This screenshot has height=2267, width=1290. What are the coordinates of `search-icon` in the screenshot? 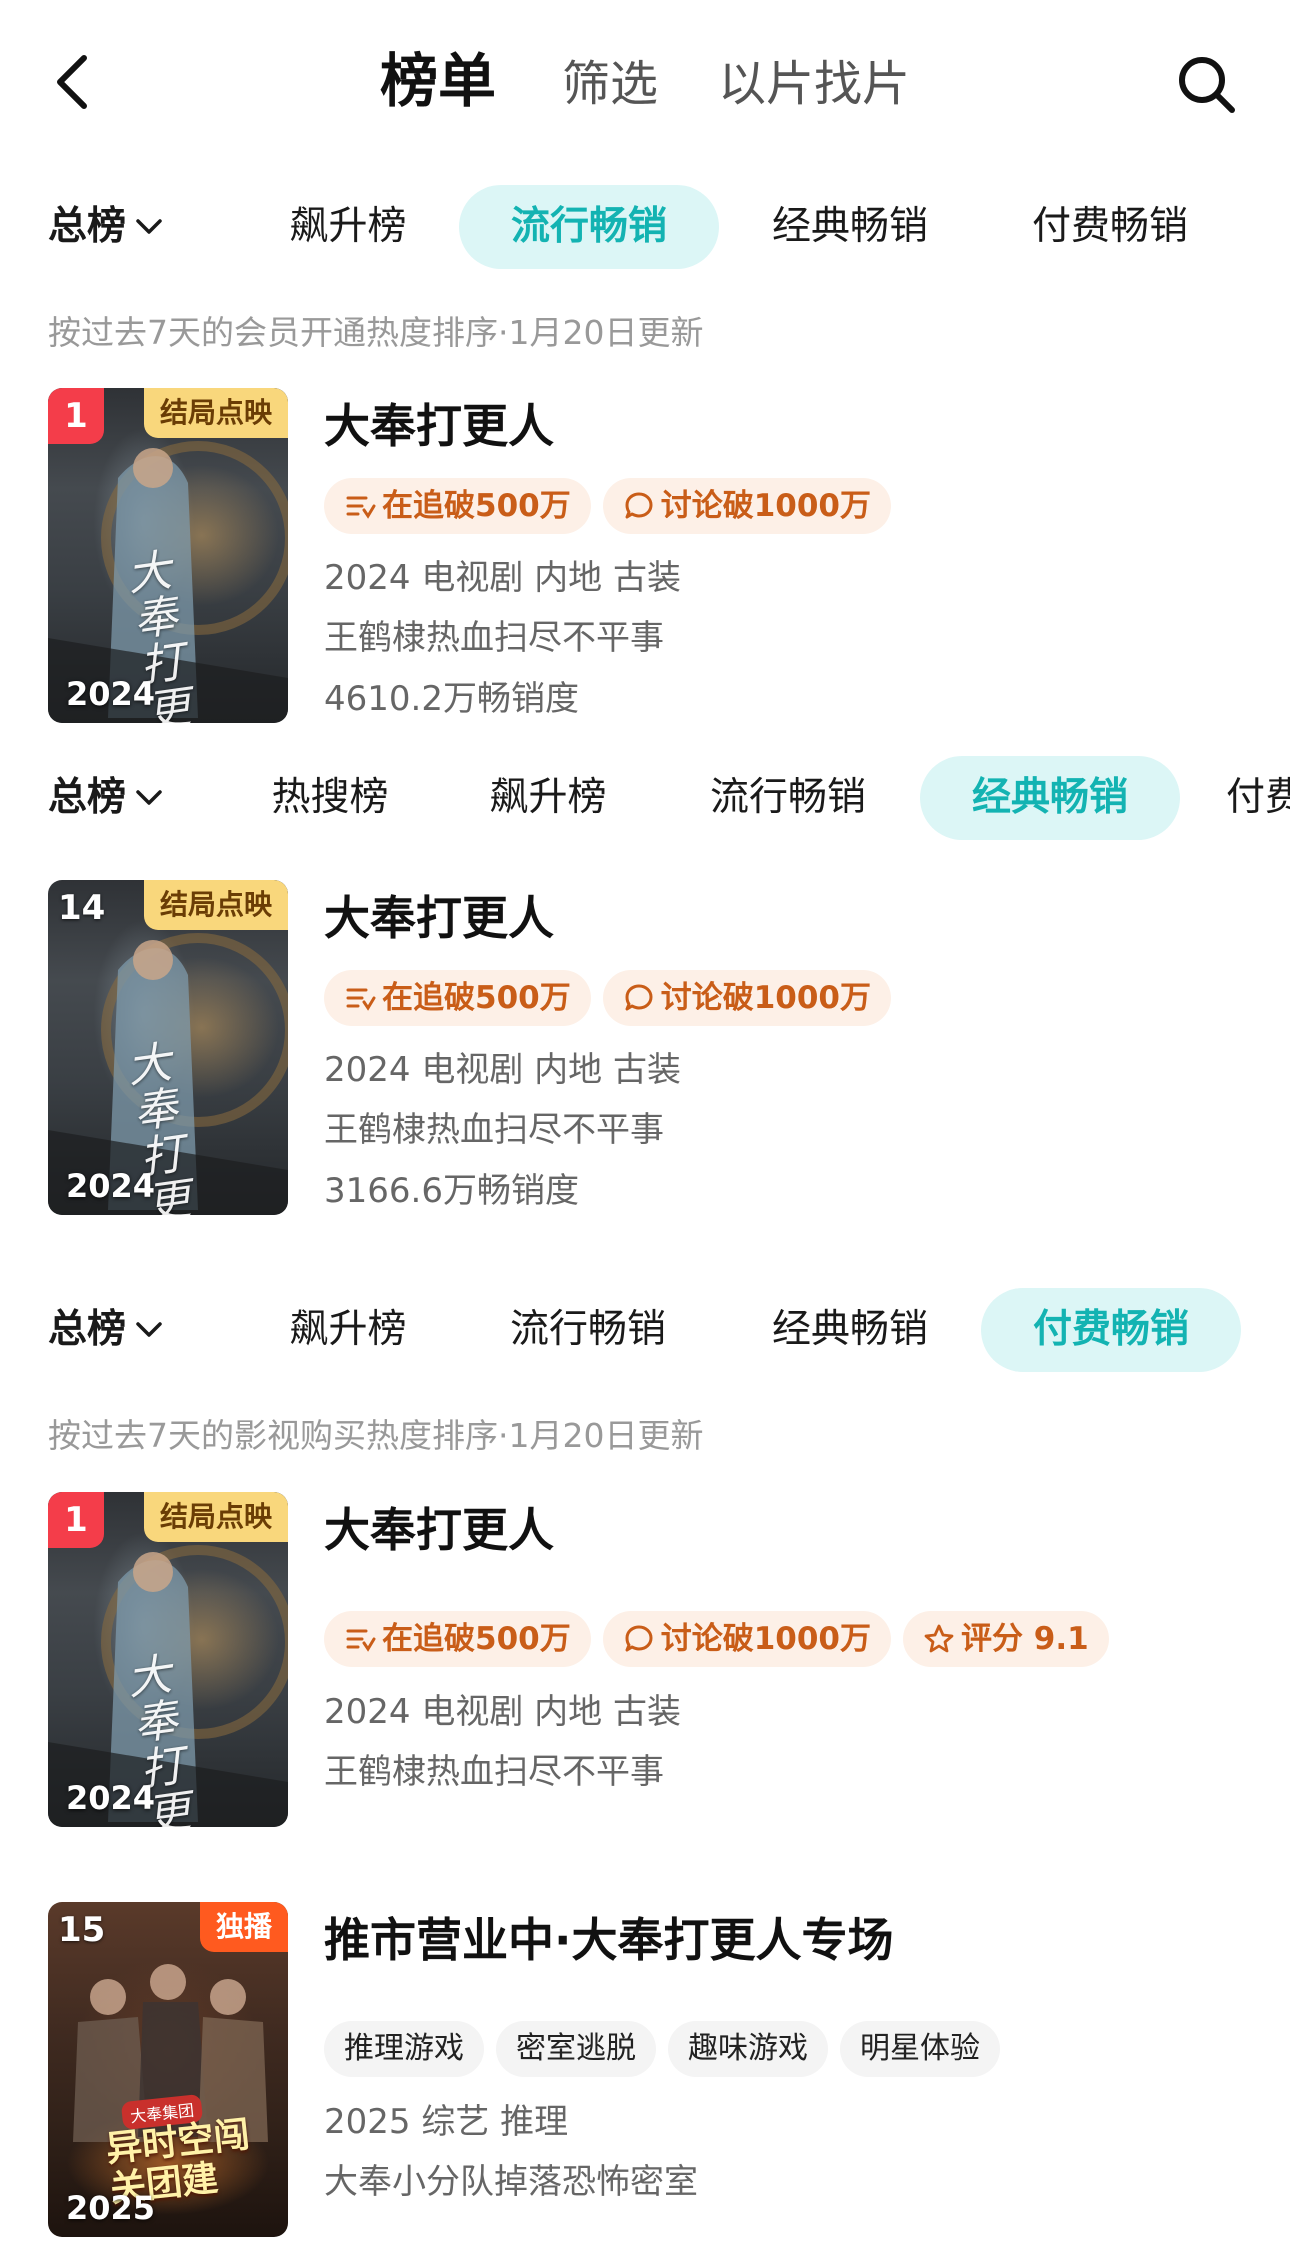 It's located at (1207, 85).